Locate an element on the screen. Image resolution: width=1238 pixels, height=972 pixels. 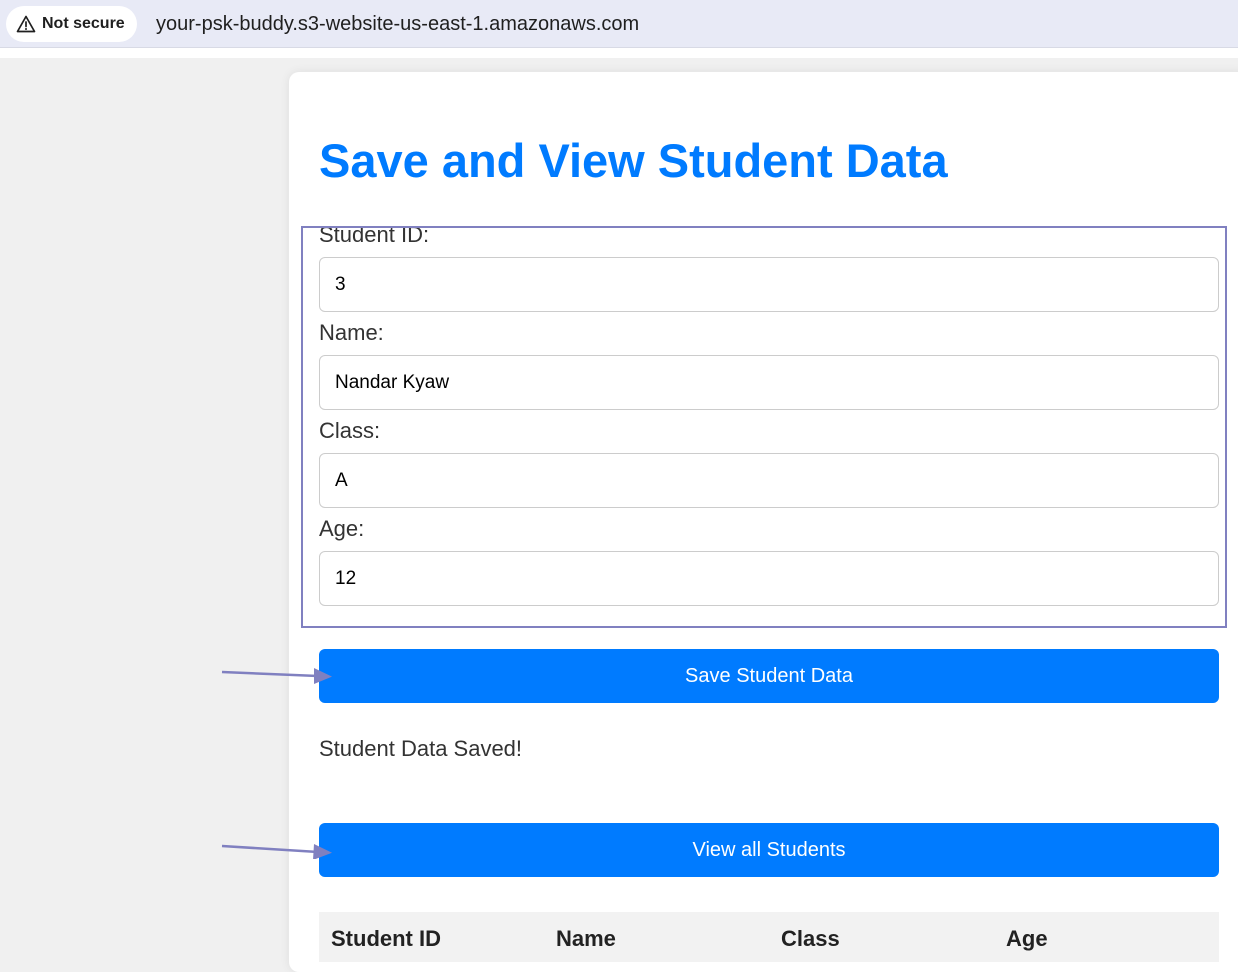
save-student-button: Save Student Data is located at coordinates (769, 676).